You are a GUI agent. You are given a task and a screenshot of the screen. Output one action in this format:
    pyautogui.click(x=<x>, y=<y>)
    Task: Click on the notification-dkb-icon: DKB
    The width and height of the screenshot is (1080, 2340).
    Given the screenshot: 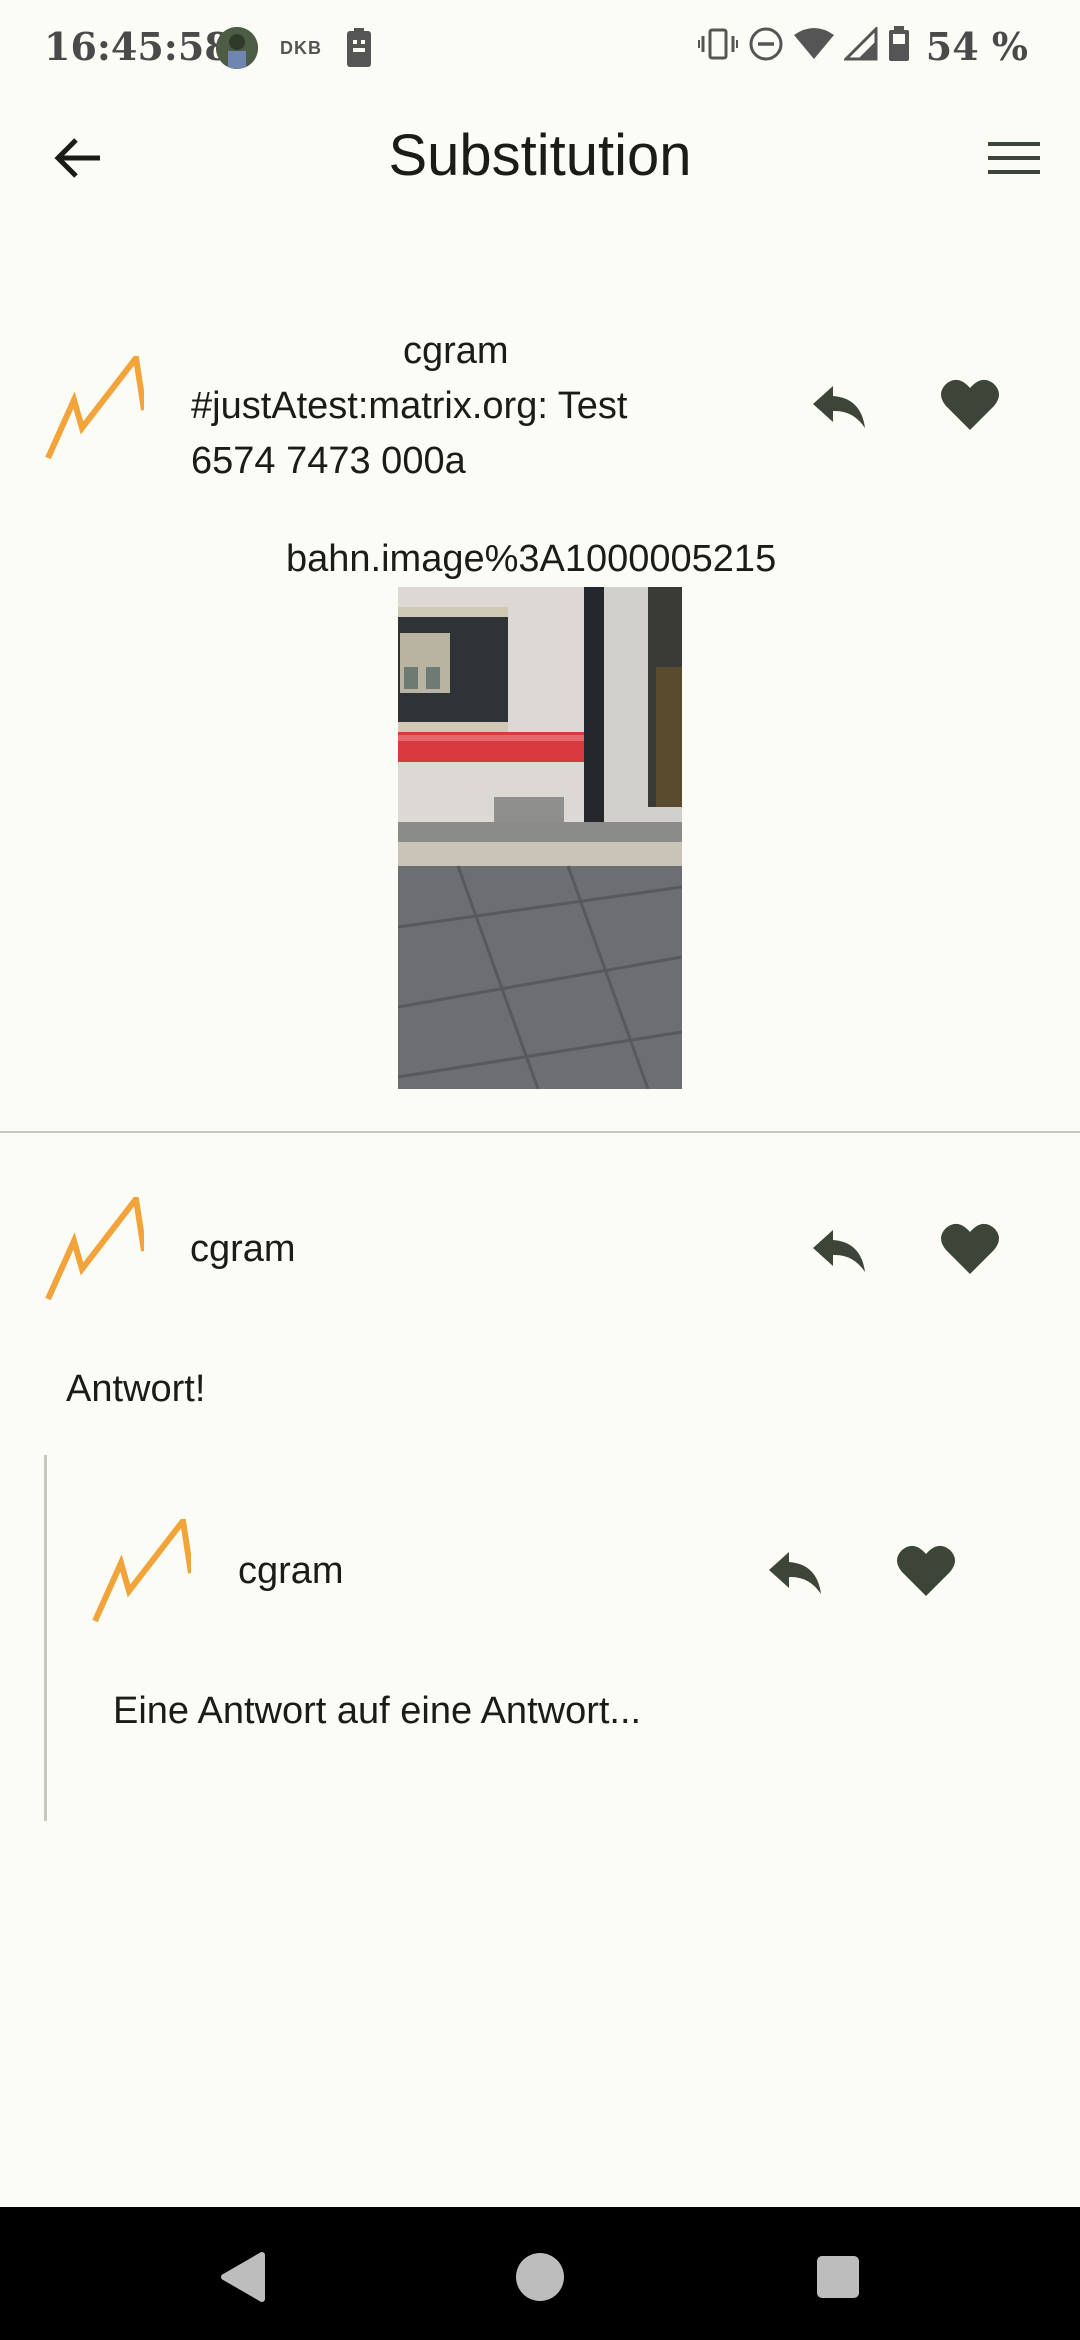 What is the action you would take?
    pyautogui.click(x=301, y=48)
    